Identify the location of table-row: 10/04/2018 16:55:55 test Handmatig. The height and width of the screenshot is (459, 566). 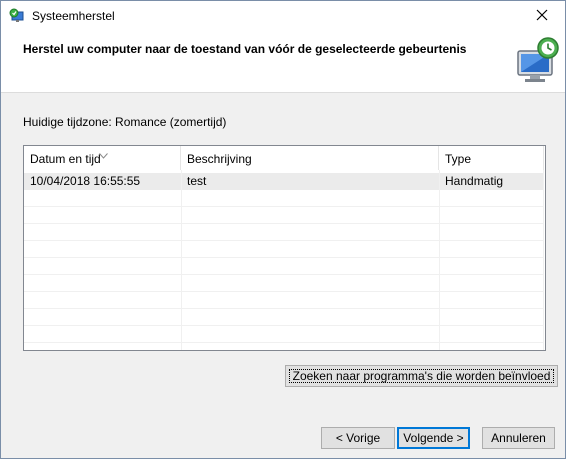
(284, 181).